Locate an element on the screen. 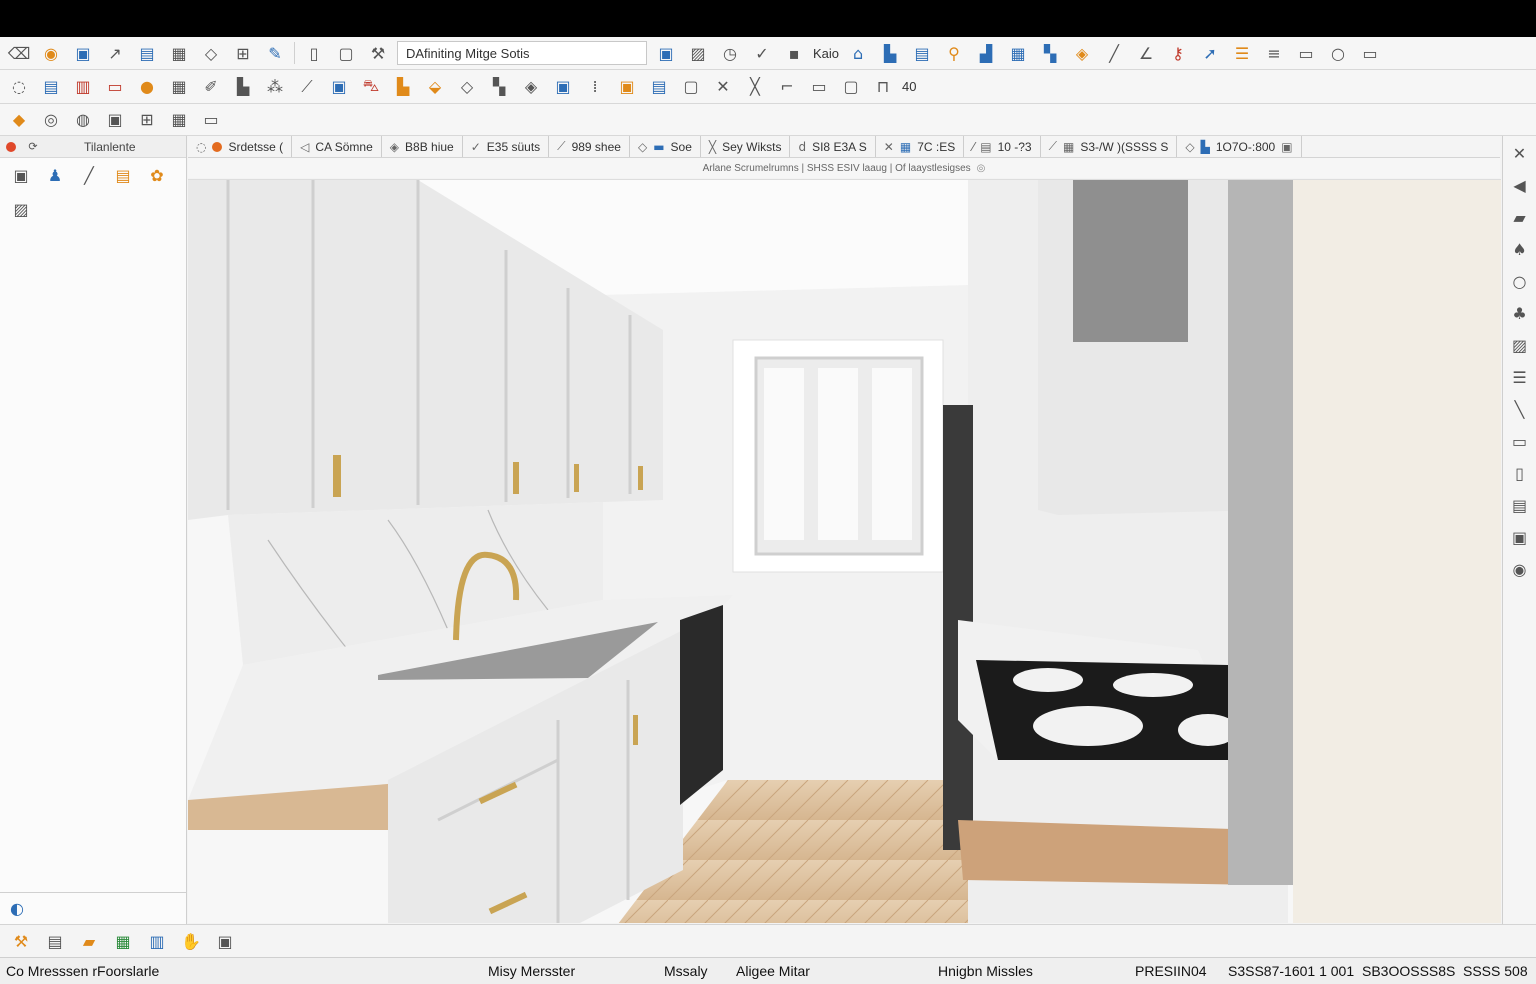 The width and height of the screenshot is (1536, 984). bulb-icon: ● is located at coordinates (147, 87).